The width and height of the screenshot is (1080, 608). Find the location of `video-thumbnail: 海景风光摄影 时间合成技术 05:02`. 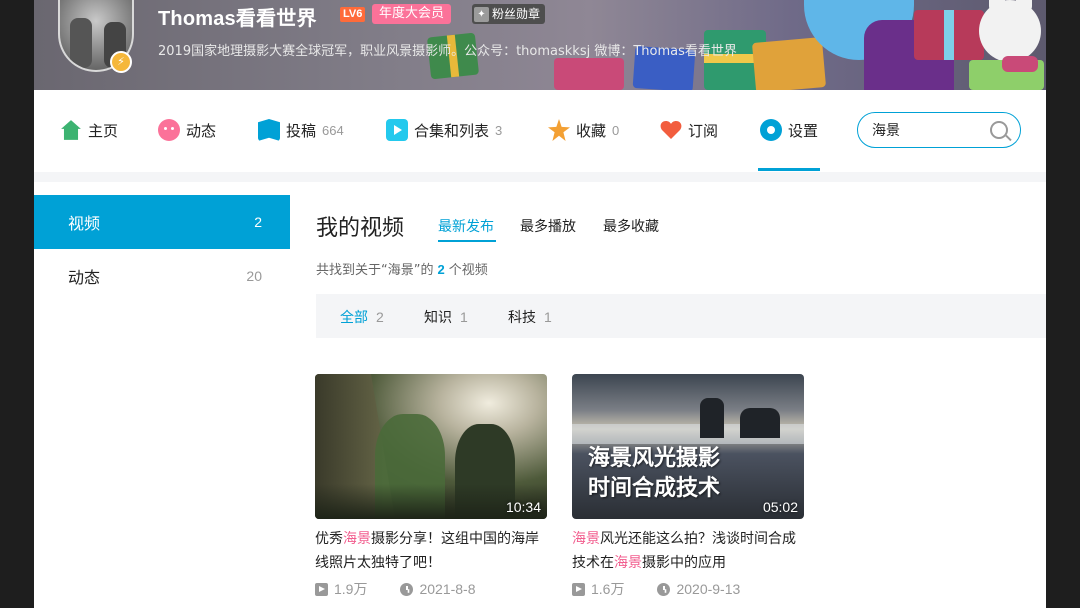

video-thumbnail: 海景风光摄影 时间合成技术 05:02 is located at coordinates (688, 446).